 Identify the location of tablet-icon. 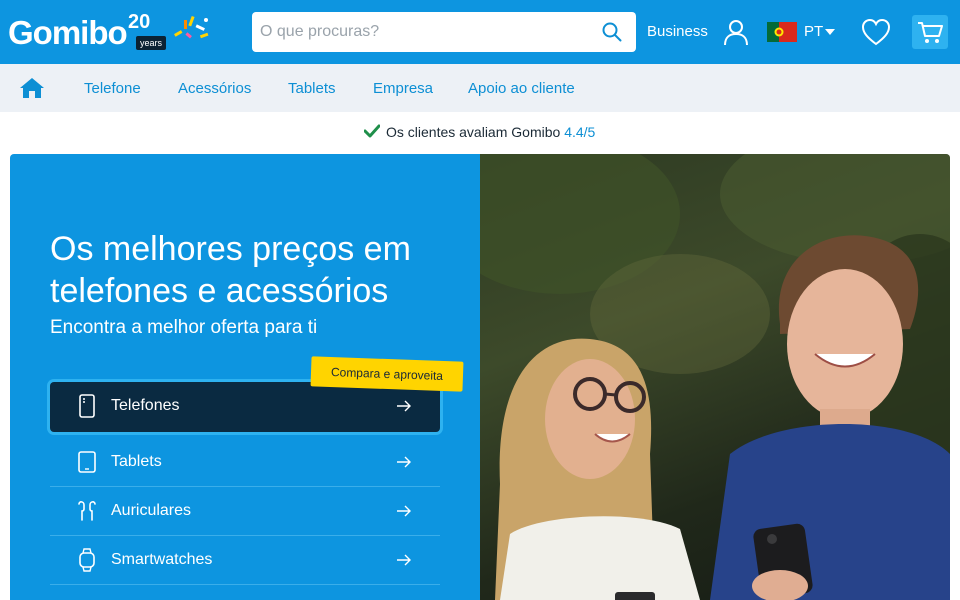
(87, 462).